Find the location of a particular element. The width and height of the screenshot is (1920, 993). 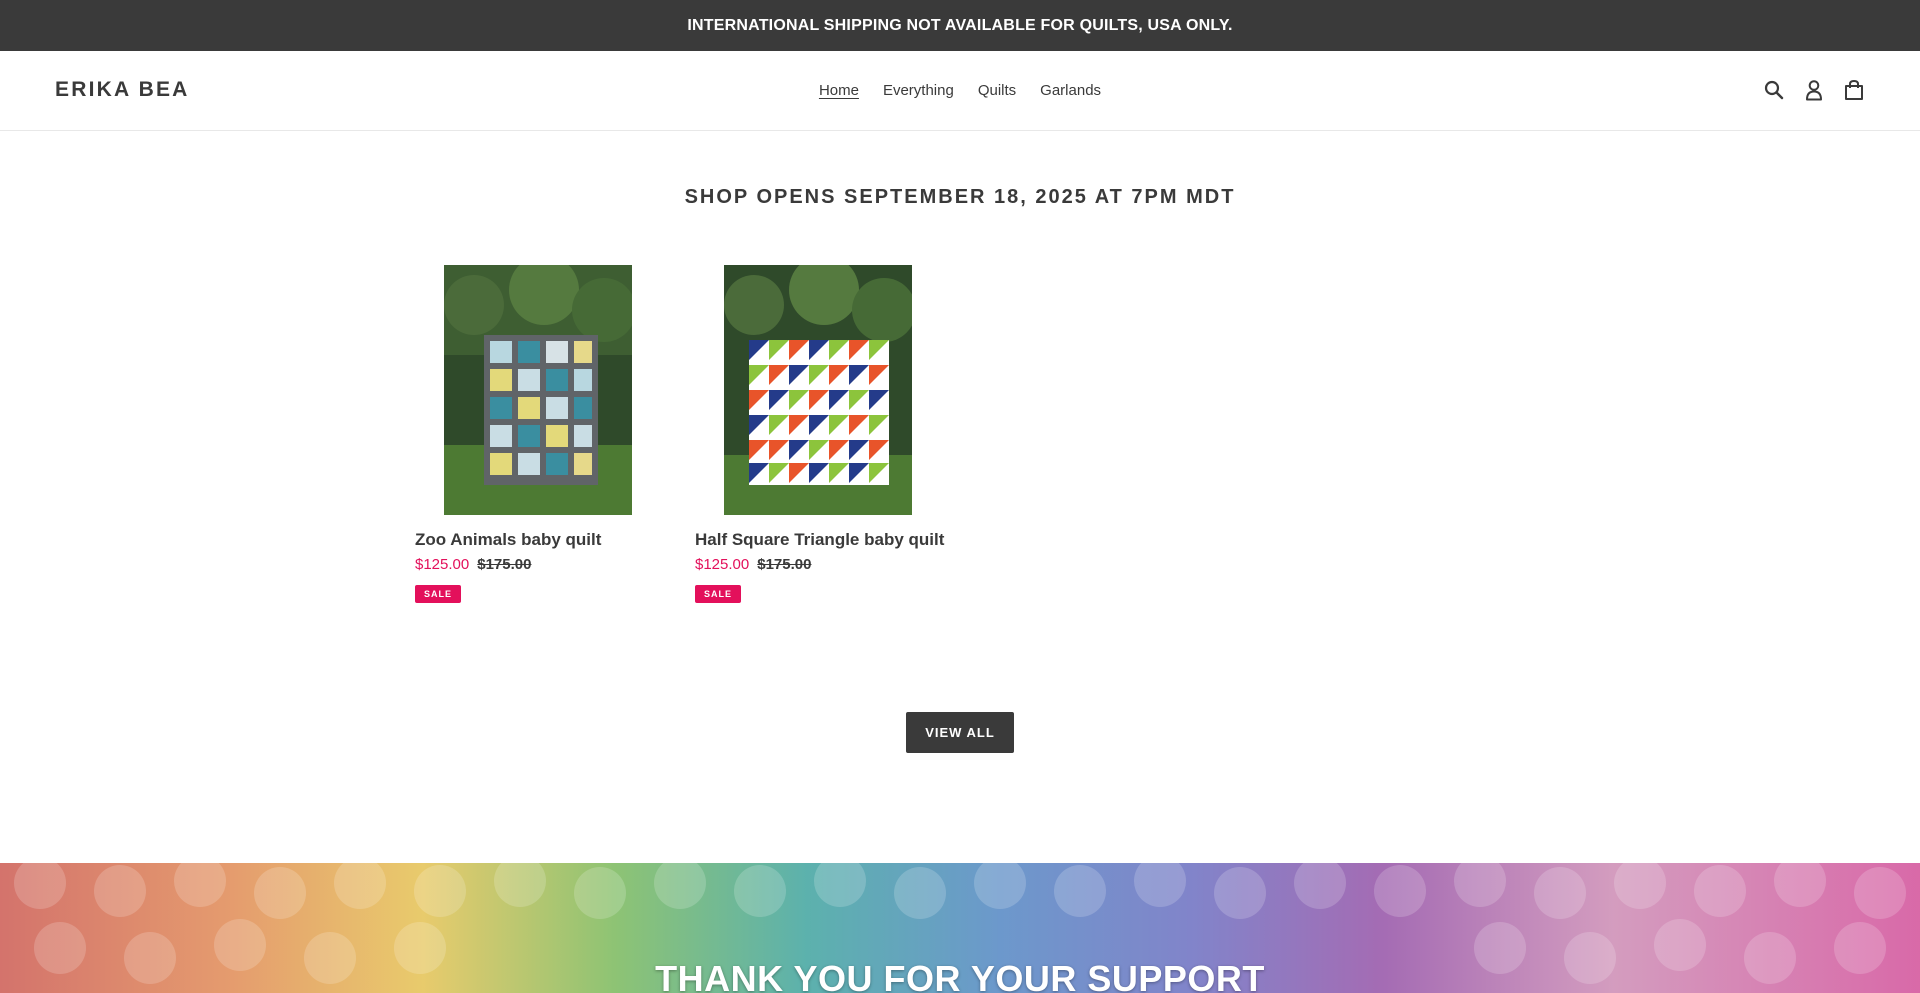

nav-item-everything: Everything is located at coordinates (918, 91).